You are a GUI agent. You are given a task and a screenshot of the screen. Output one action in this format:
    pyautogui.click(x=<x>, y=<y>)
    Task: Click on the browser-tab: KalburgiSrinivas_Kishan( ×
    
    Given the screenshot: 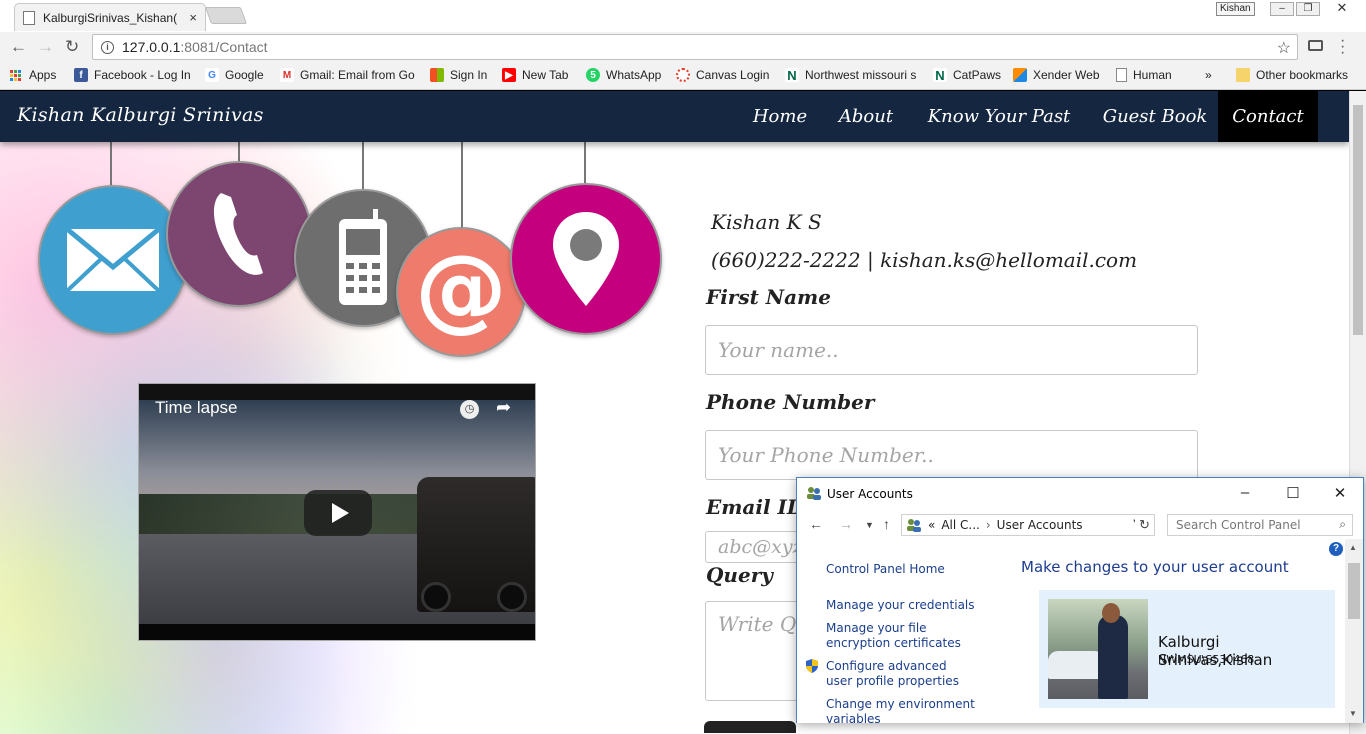 What is the action you would take?
    pyautogui.click(x=110, y=17)
    